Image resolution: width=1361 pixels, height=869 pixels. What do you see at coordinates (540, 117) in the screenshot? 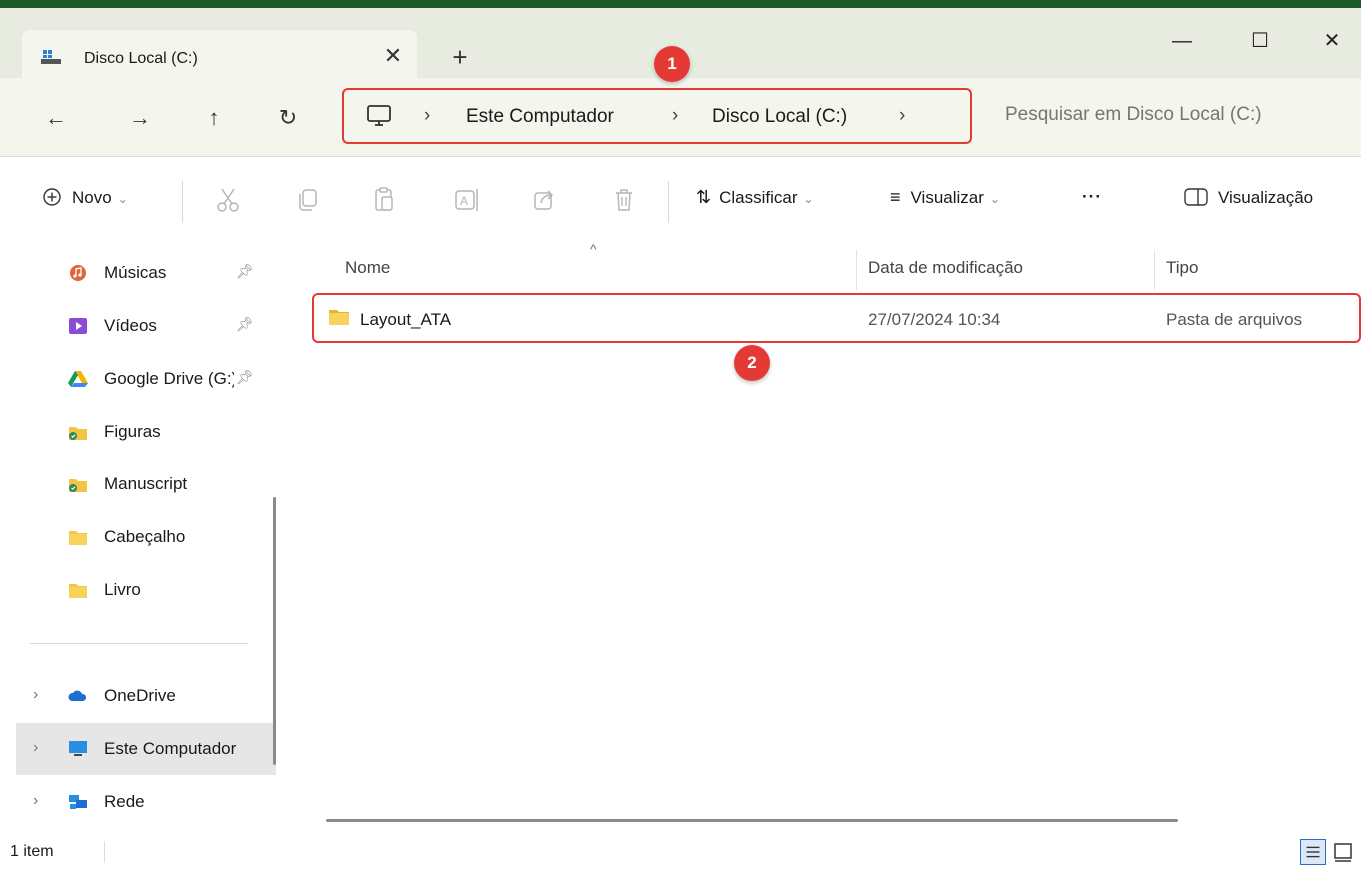
I see `breadcrumb-este-computador: Este Computador` at bounding box center [540, 117].